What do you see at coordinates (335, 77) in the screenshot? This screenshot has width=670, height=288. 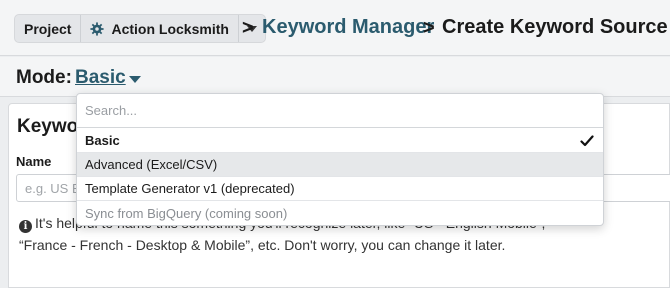 I see `mode-bar: Mode: Basic` at bounding box center [335, 77].